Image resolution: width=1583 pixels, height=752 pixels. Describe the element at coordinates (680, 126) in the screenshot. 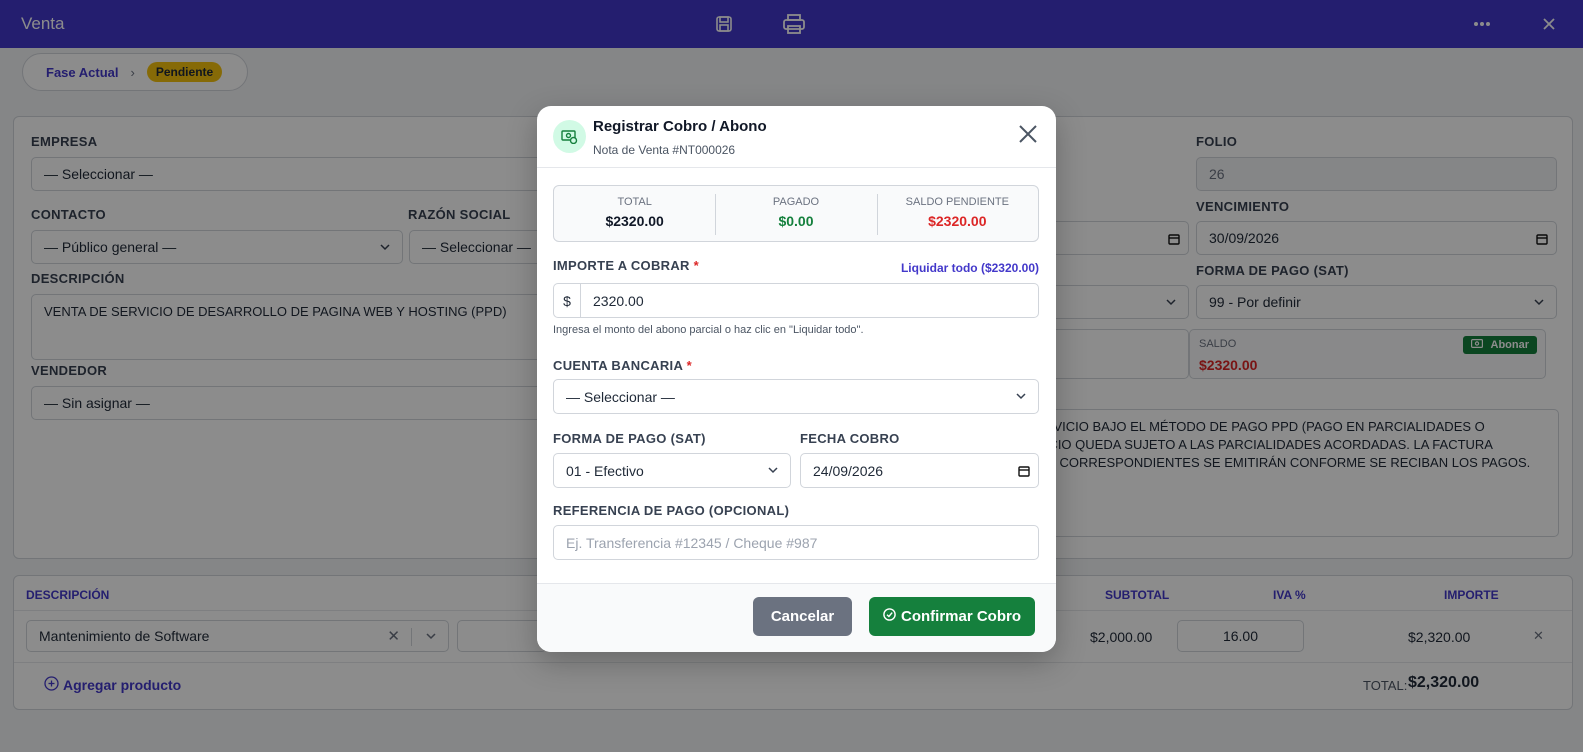

I see `modal-title: Registrar Cobro / Abono` at that location.